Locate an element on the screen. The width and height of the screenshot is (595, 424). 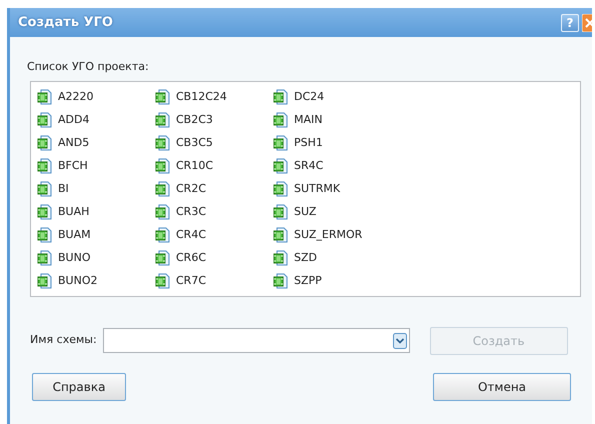
list-item: CB12C24 is located at coordinates (214, 97).